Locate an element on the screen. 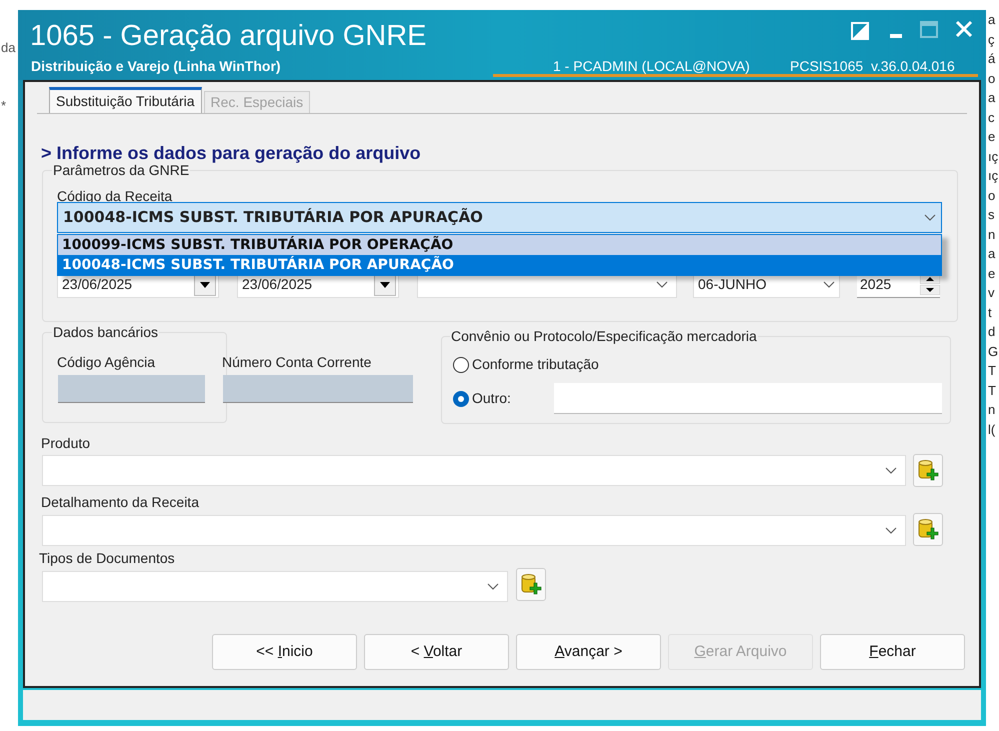  tab: Substituição Tributária is located at coordinates (125, 100).